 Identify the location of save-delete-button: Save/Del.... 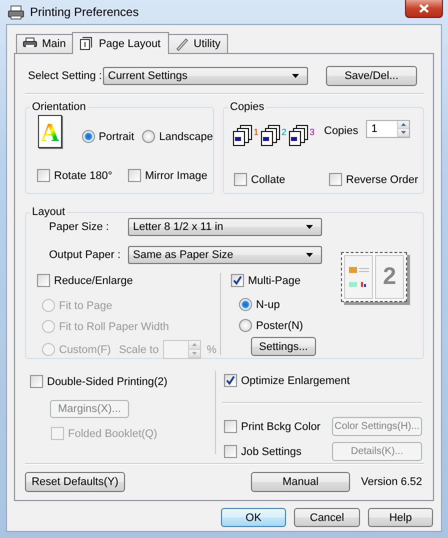
(371, 76).